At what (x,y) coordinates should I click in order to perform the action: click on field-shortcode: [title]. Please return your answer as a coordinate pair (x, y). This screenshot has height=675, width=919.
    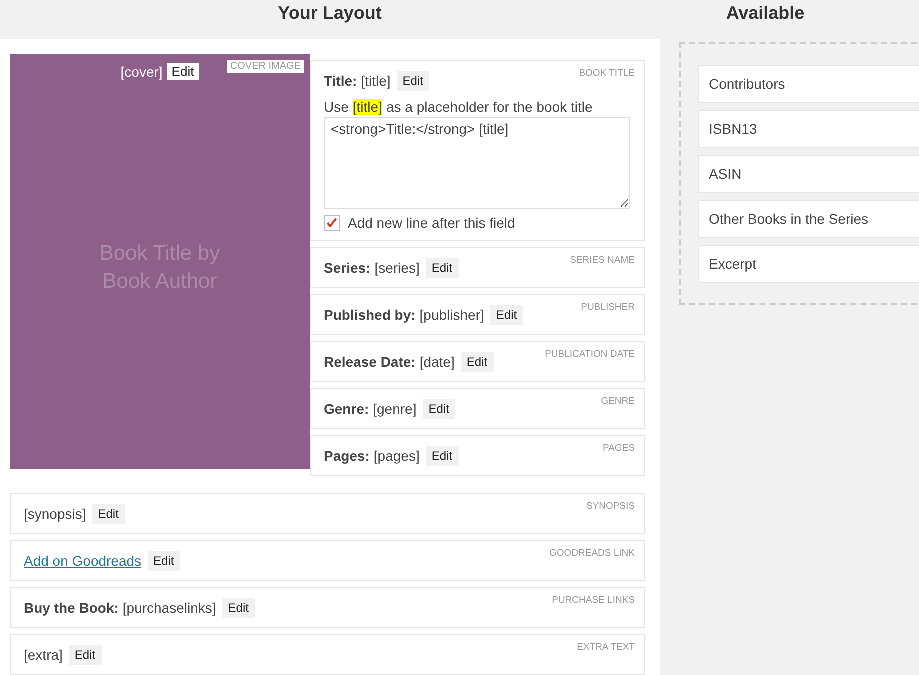
    Looking at the image, I should click on (376, 81).